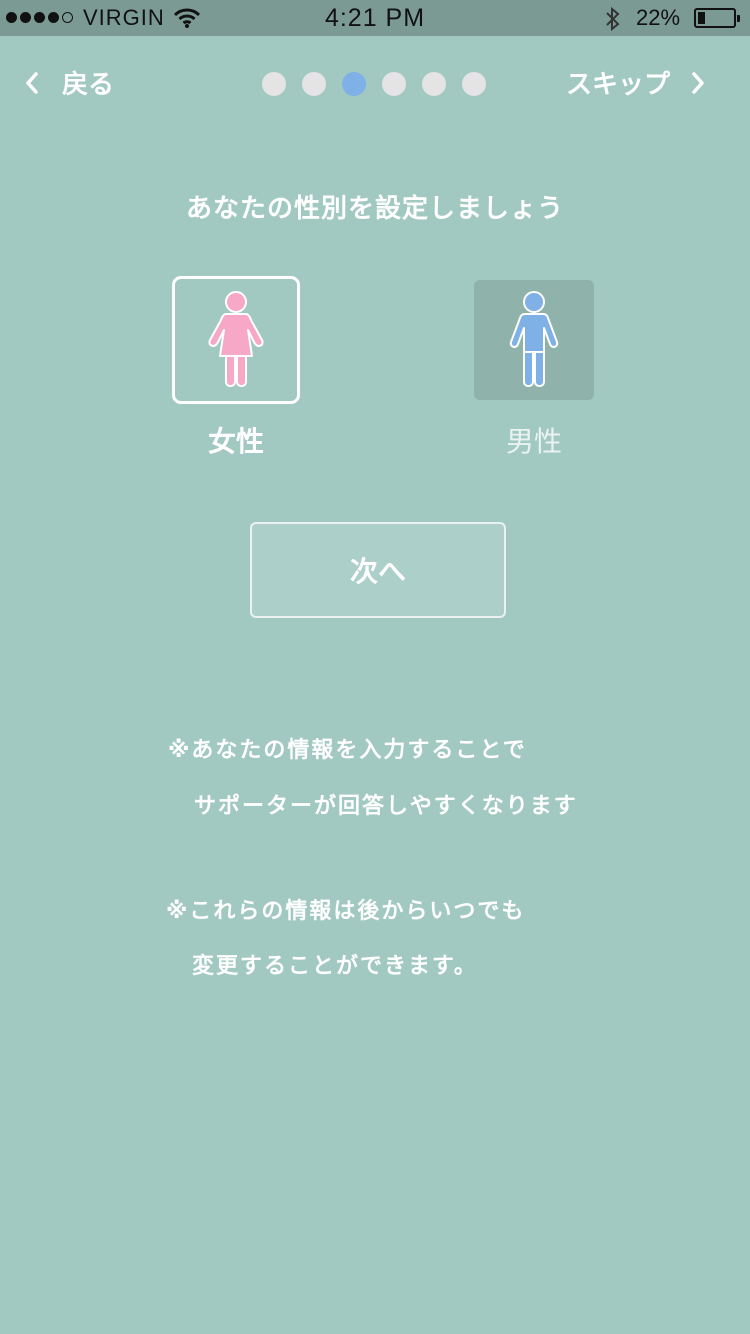 This screenshot has width=750, height=1334. Describe the element at coordinates (375, 18) in the screenshot. I see `status-bar: VIRGIN 4:21 PM 22%` at that location.